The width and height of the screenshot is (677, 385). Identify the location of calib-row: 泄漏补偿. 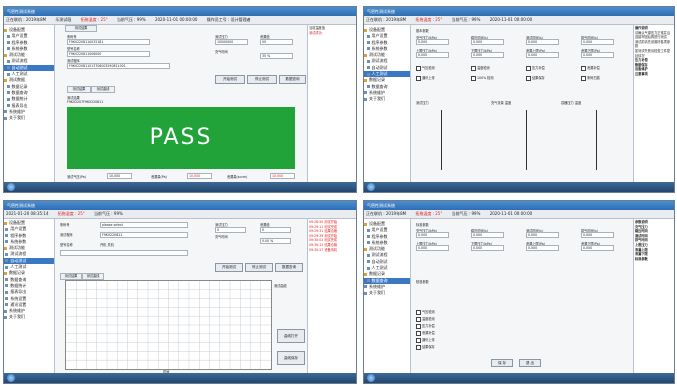
(425, 333).